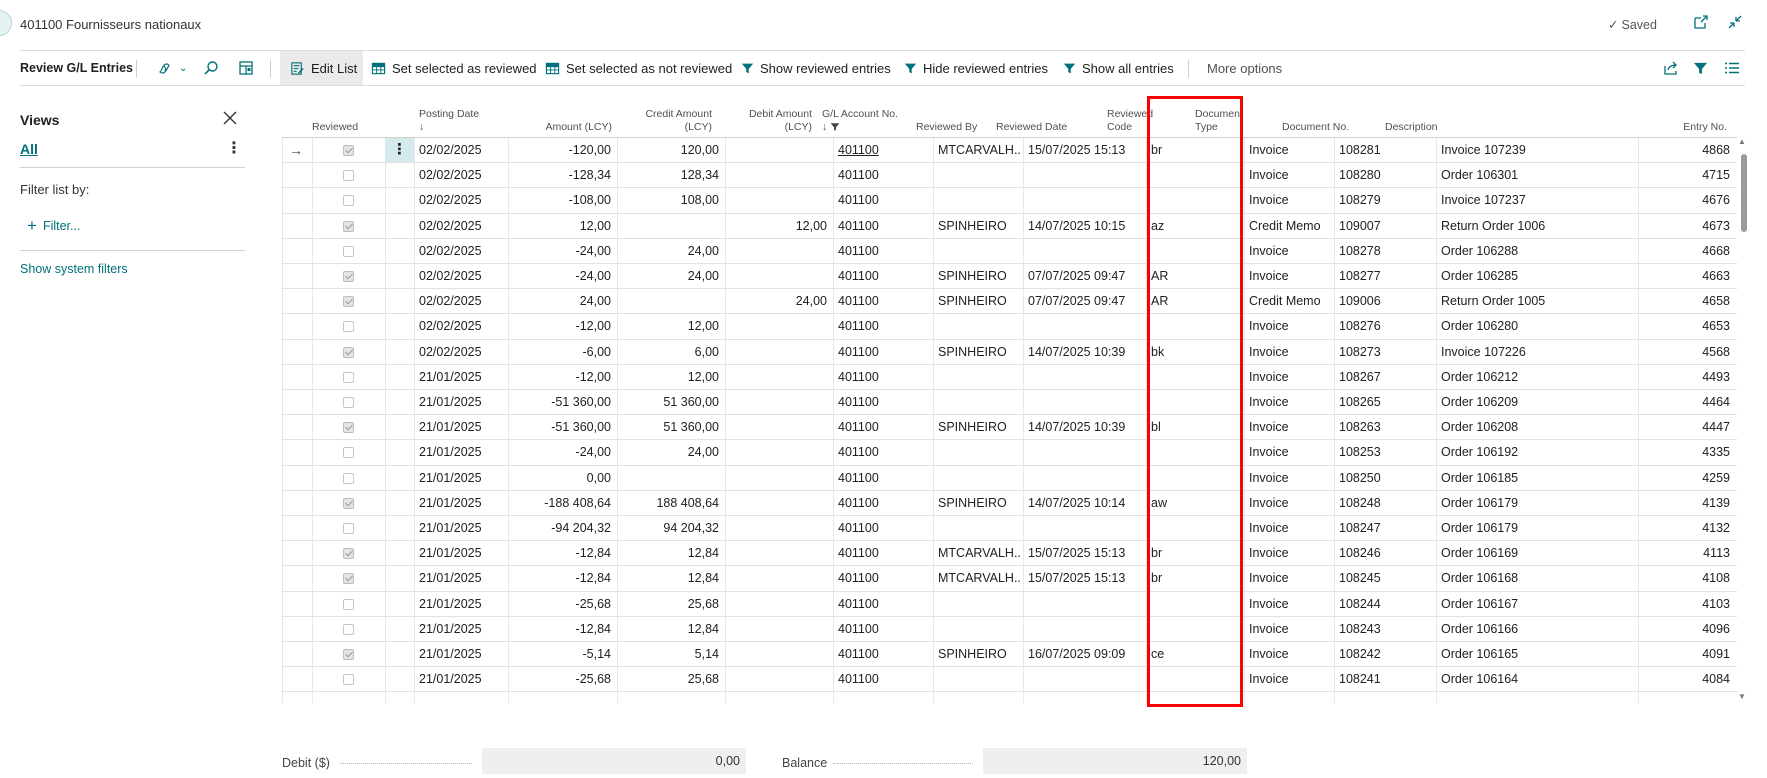  I want to click on row-actions-icon: ⋮, so click(399, 150).